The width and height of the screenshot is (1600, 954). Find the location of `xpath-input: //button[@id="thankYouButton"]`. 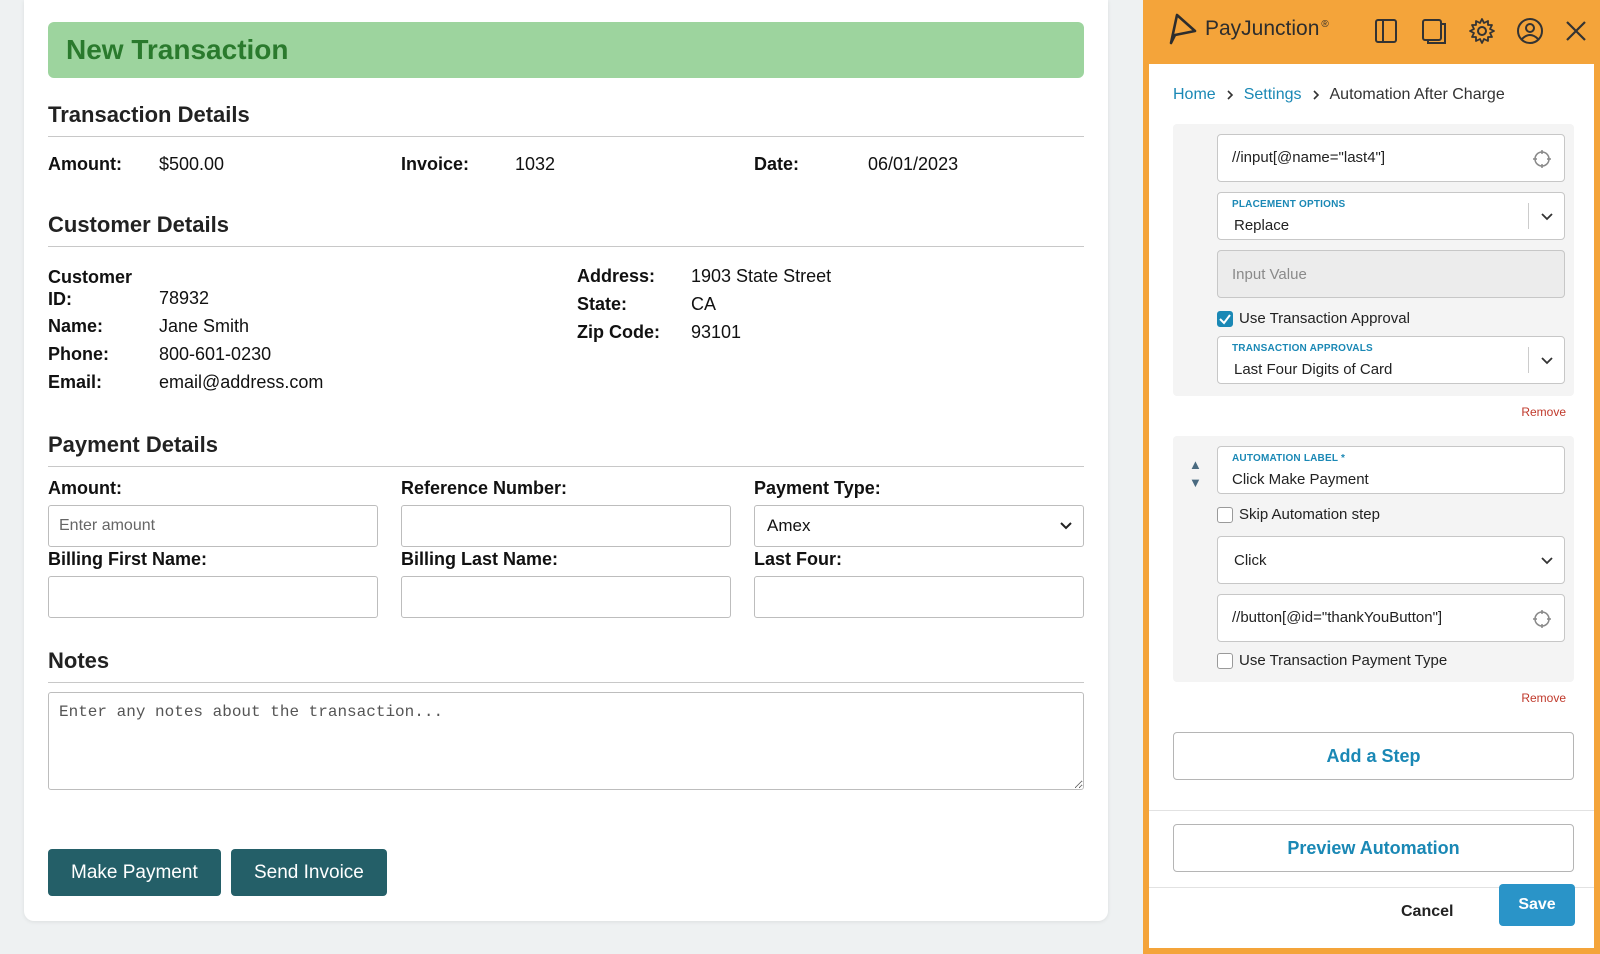

xpath-input: //button[@id="thankYouButton"] is located at coordinates (1391, 618).